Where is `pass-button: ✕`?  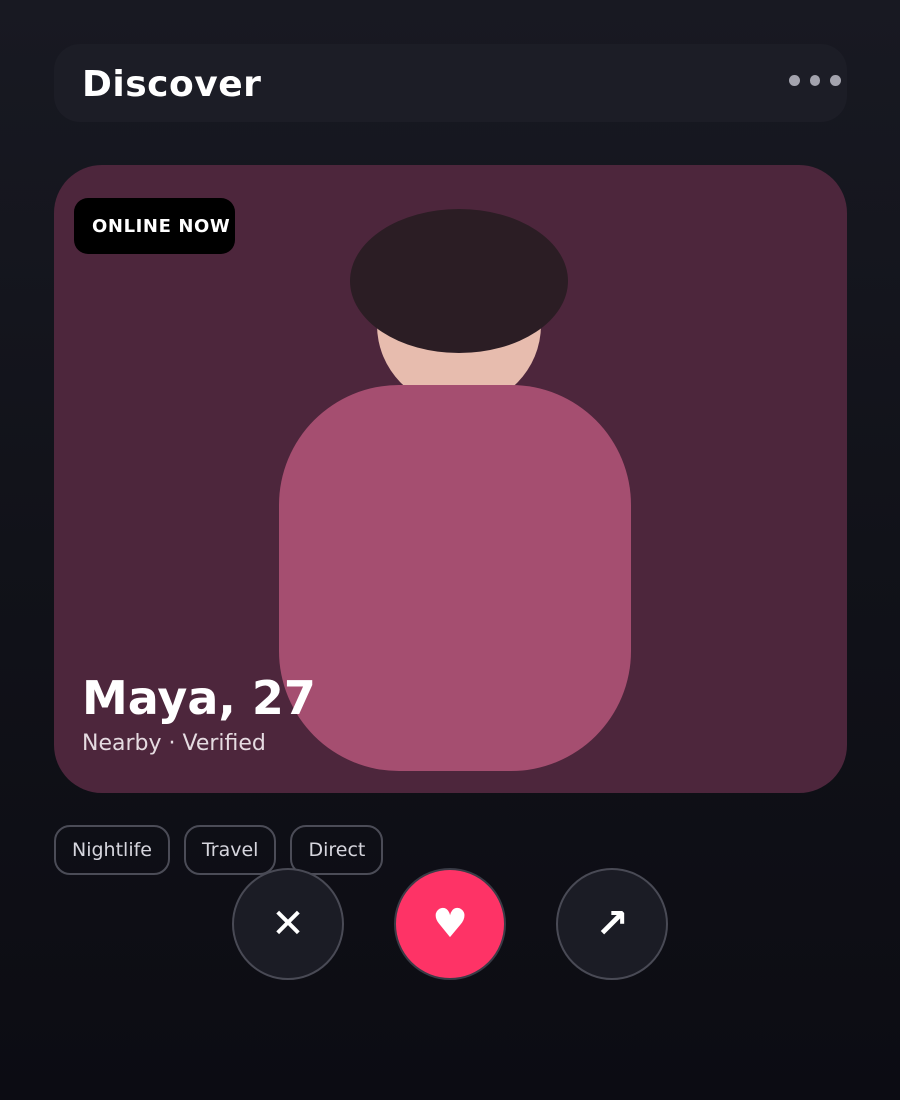 pass-button: ✕ is located at coordinates (288, 924).